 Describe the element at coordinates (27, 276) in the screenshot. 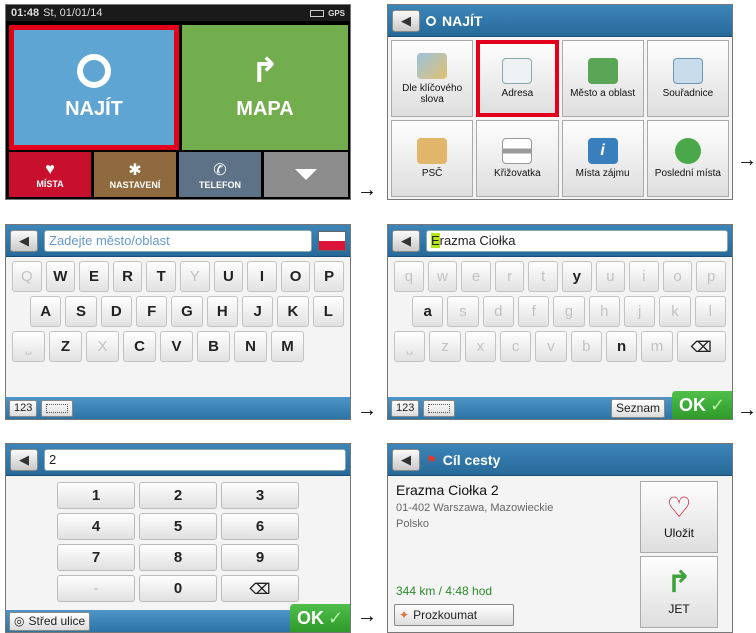

I see `key-q: Q` at that location.